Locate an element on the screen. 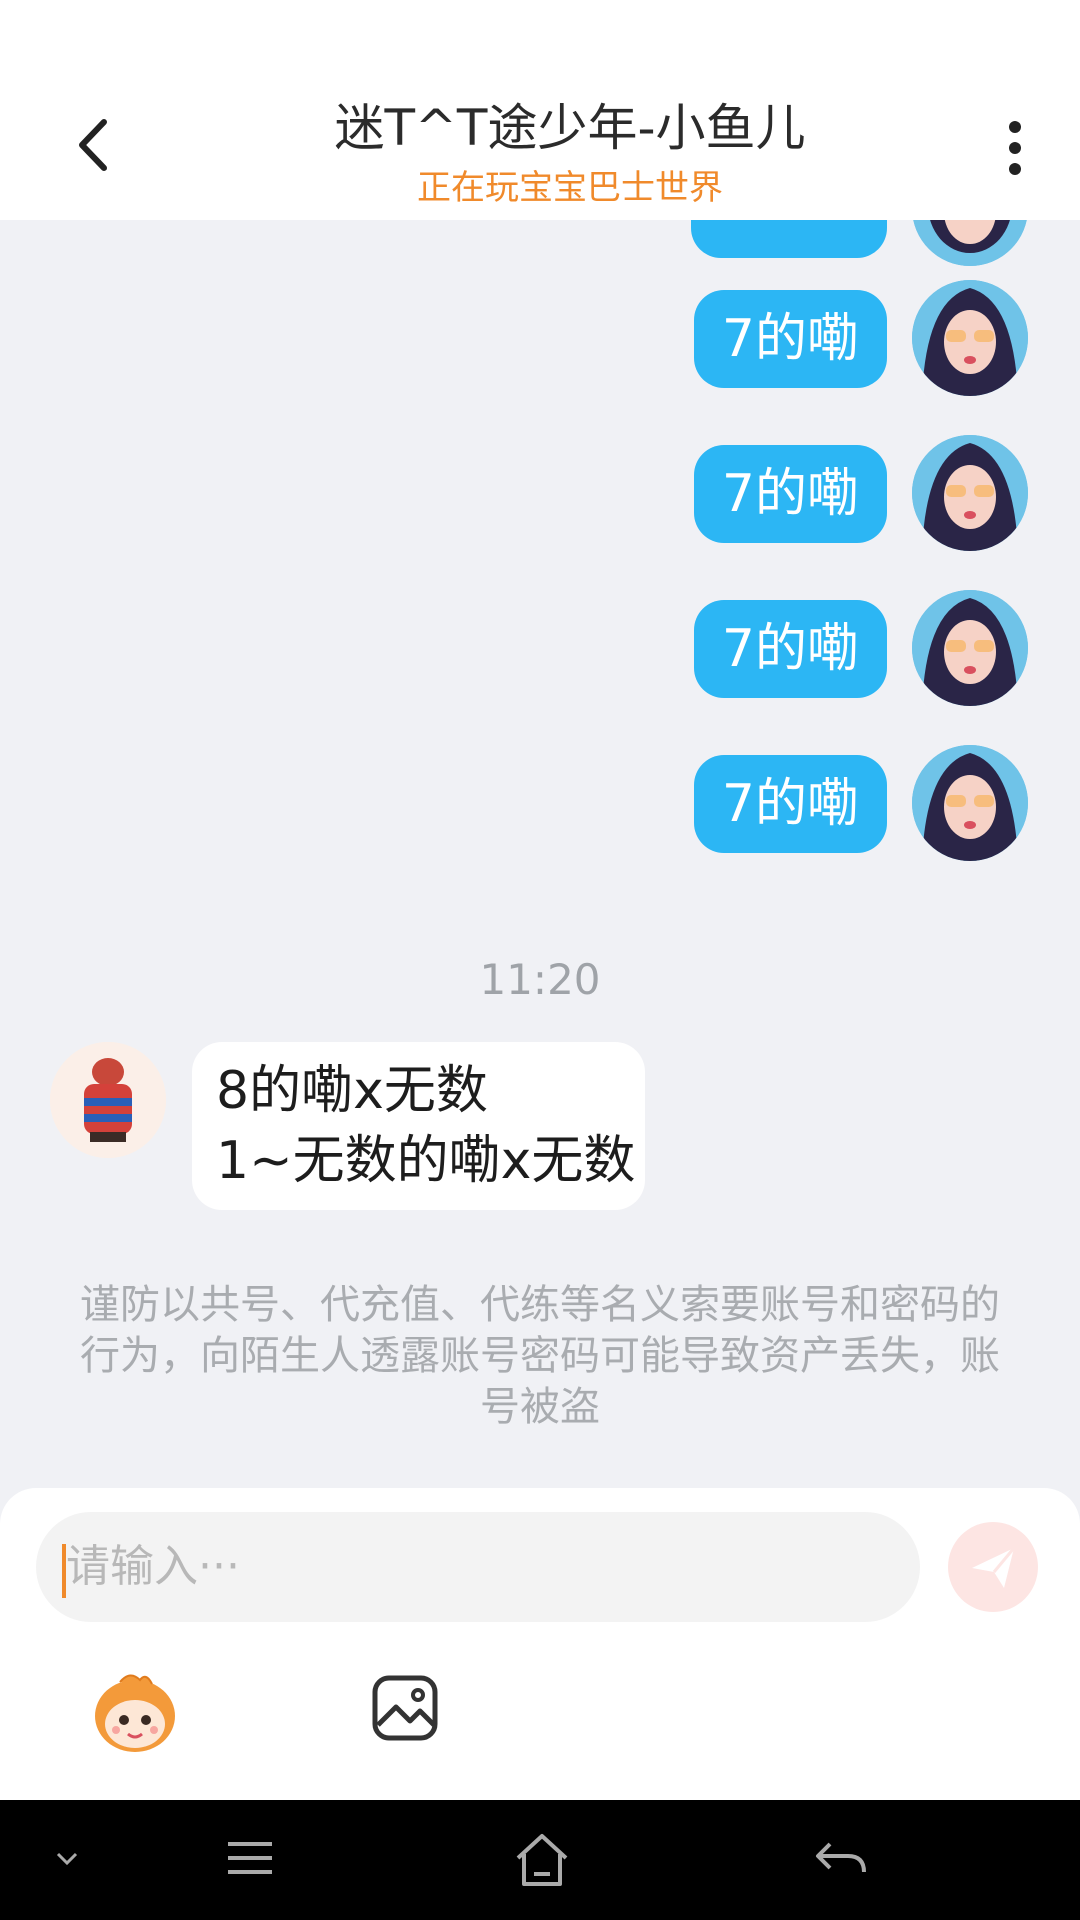 This screenshot has width=1080, height=1920. more-vertical-icon is located at coordinates (1015, 148).